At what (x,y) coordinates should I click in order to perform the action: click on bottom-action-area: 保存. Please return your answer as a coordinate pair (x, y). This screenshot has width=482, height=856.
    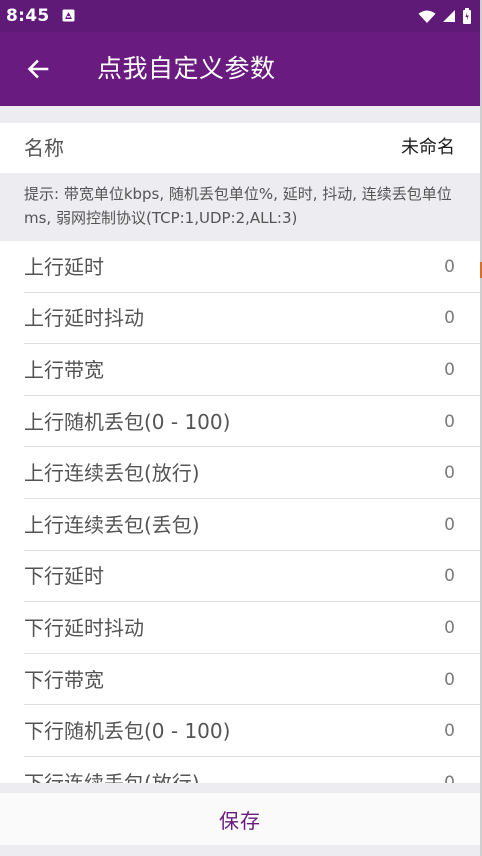
    Looking at the image, I should click on (240, 819).